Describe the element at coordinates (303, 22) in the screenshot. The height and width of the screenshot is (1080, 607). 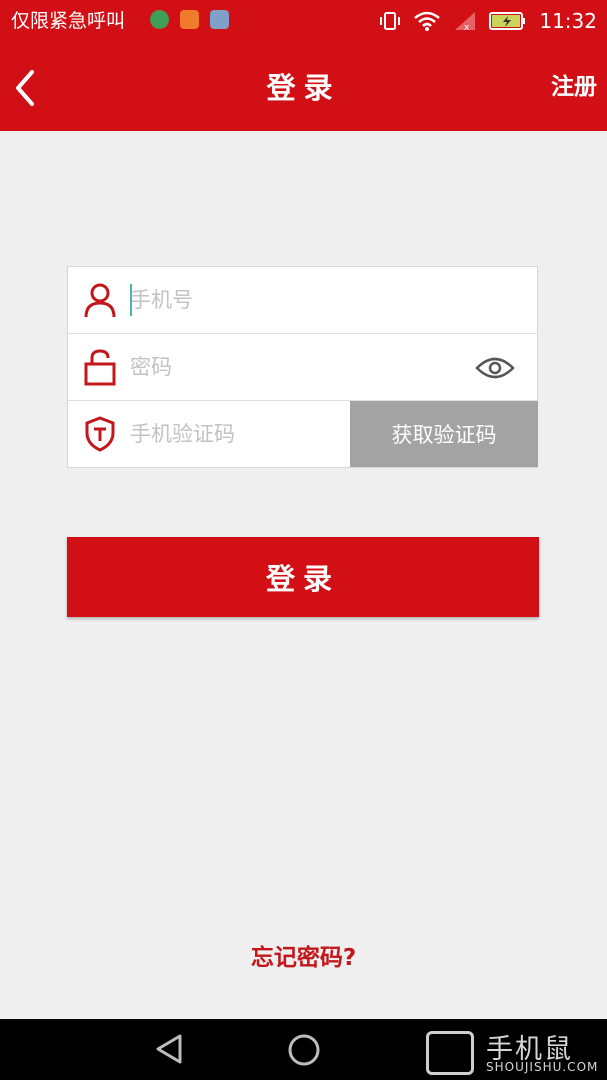
I see `status-bar: 仅限紧急呼叫 x 11:32` at that location.